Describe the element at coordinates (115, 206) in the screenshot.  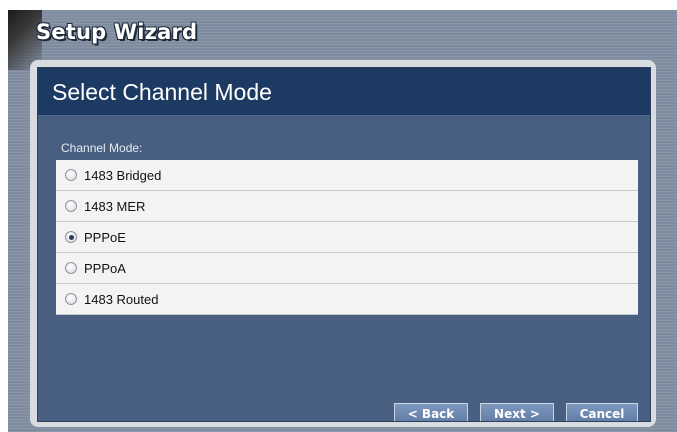
I see `option-label: 1483 MER` at that location.